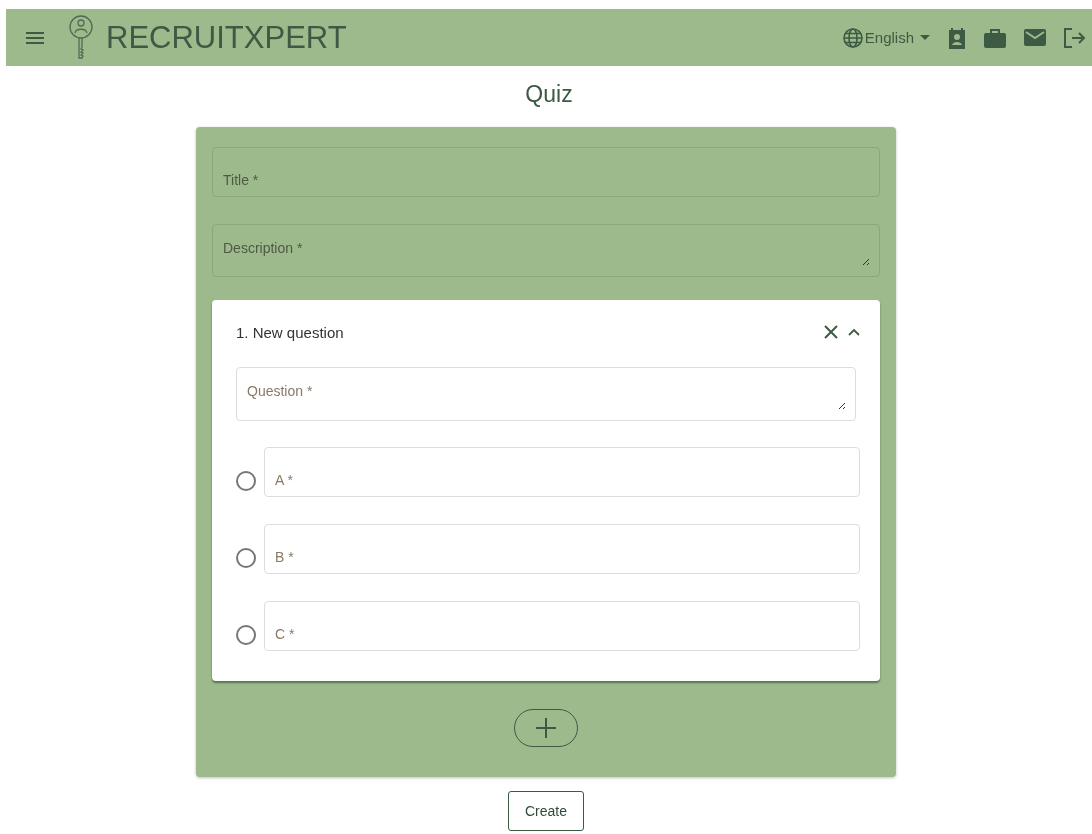 The image size is (1092, 834). I want to click on description-field: Description *, so click(546, 250).